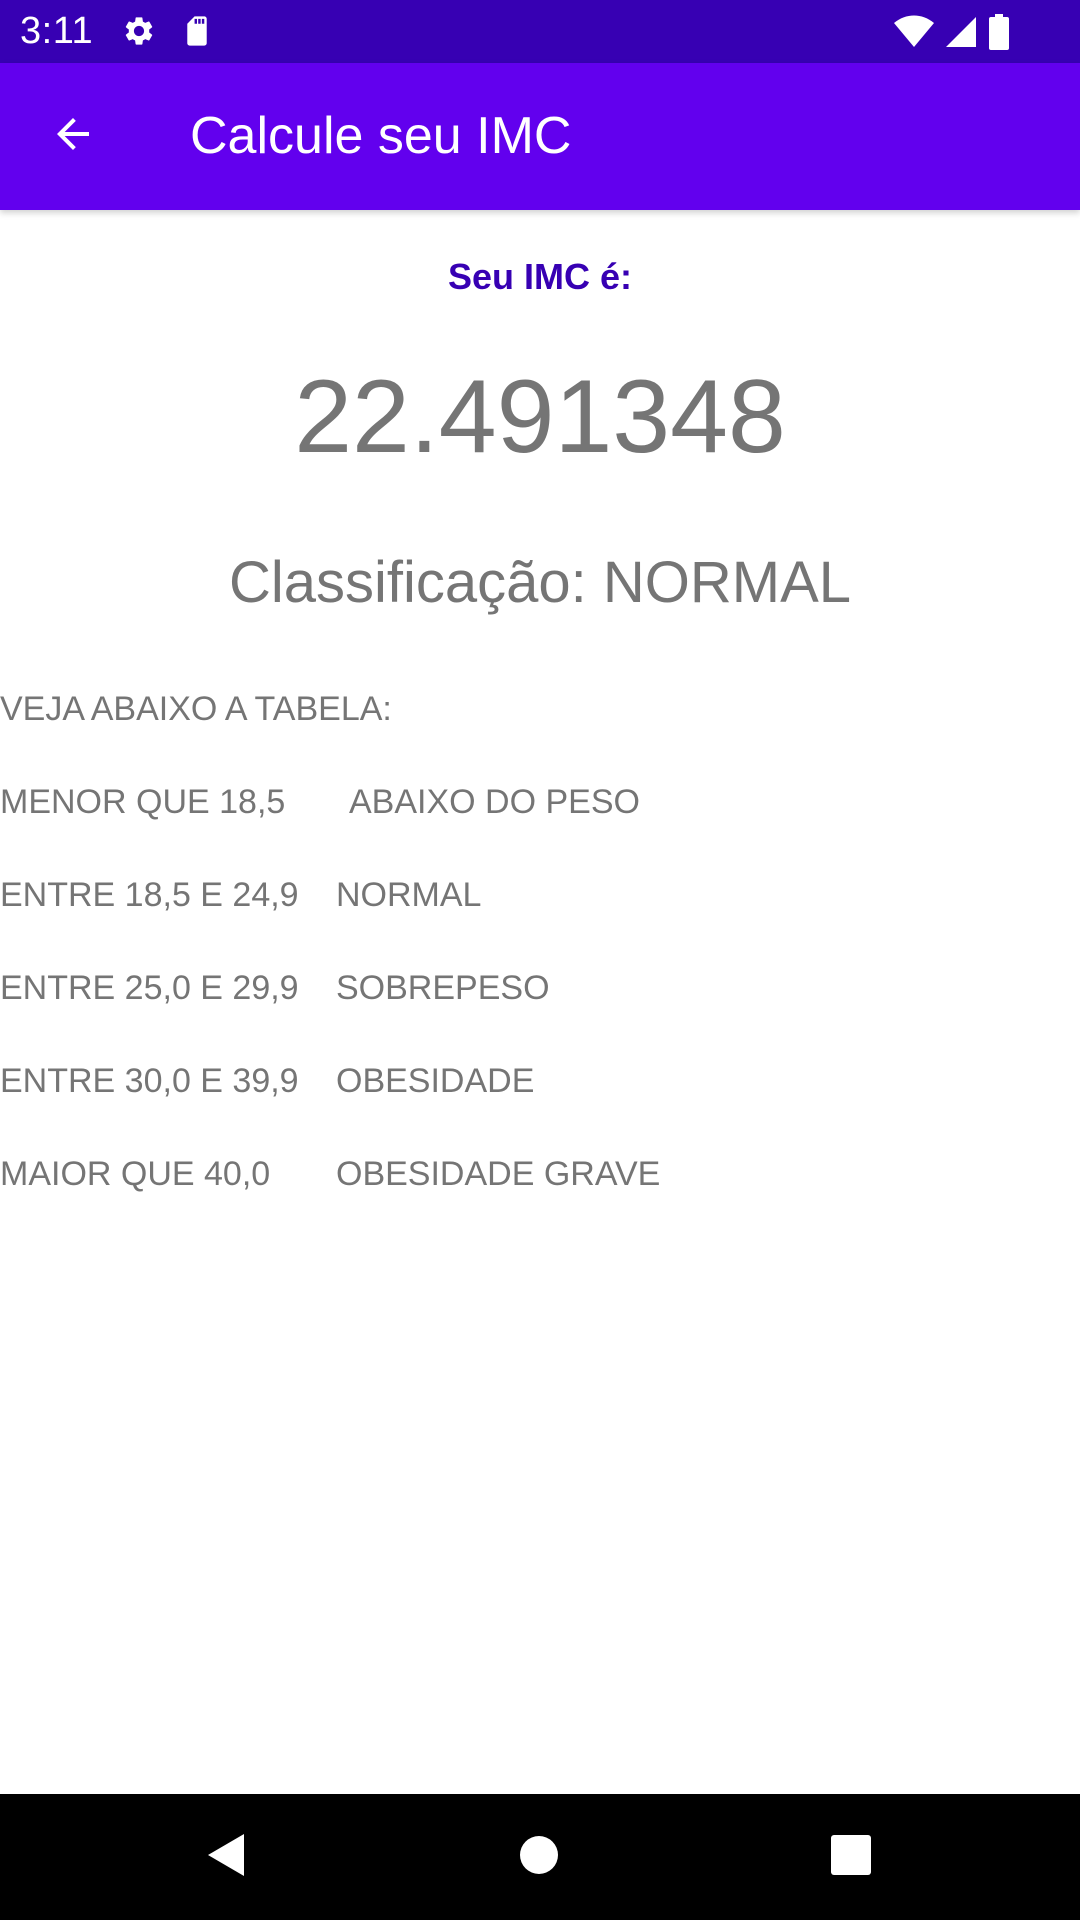 The height and width of the screenshot is (1920, 1080). Describe the element at coordinates (540, 417) in the screenshot. I see `imc-value: 22.491348` at that location.